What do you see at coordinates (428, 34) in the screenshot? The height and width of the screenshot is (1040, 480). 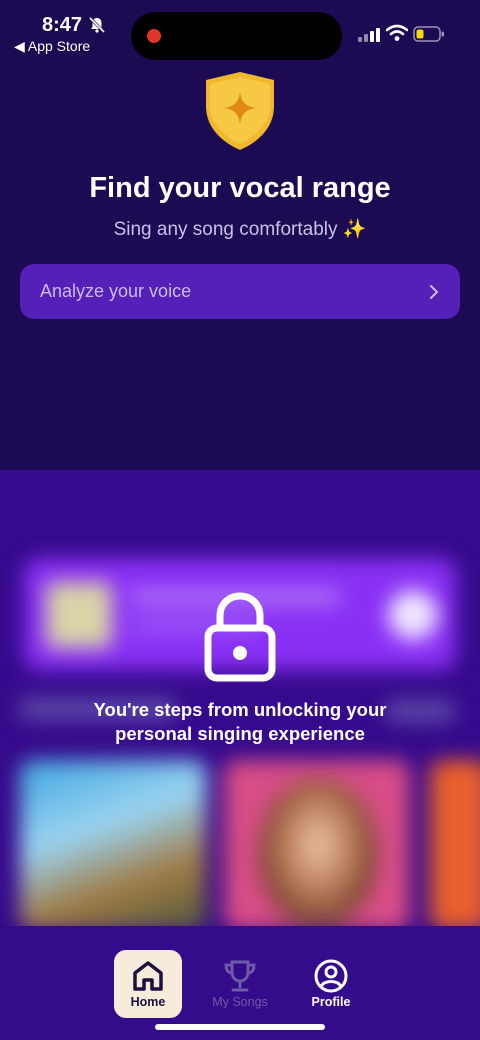 I see `battery-icon` at bounding box center [428, 34].